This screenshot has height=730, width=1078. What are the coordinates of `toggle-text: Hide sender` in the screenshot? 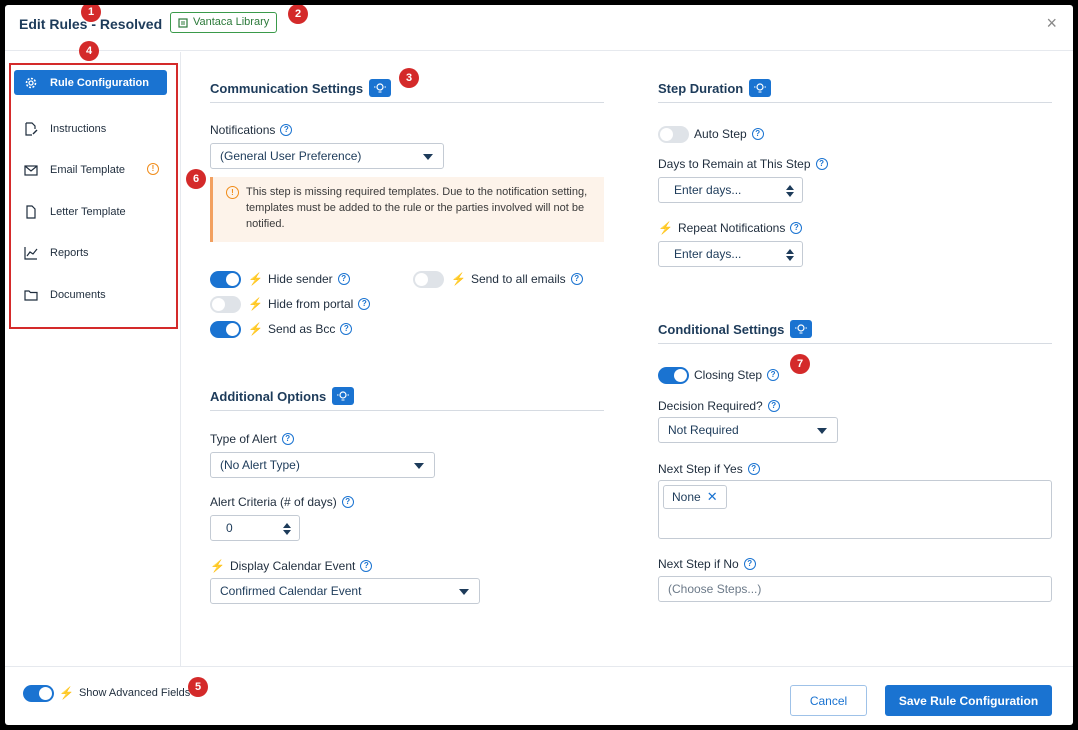 It's located at (300, 279).